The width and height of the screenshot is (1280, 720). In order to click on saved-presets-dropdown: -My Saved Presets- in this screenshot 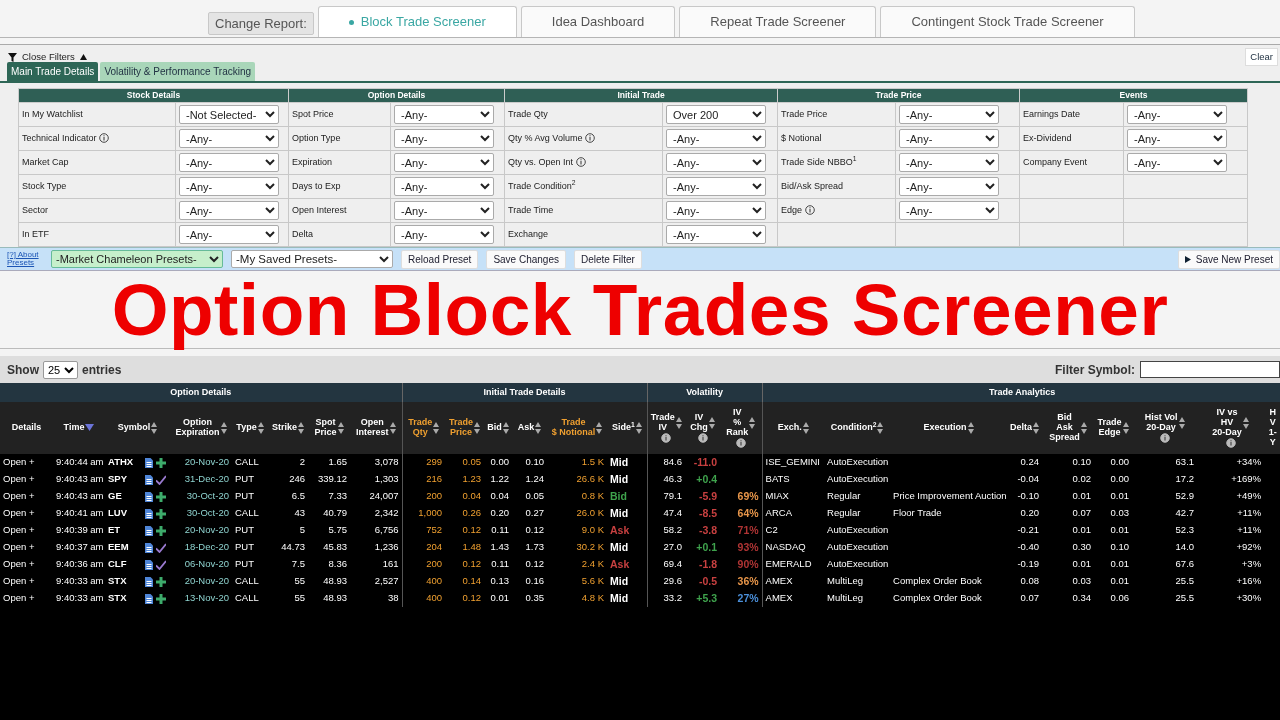, I will do `click(312, 259)`.